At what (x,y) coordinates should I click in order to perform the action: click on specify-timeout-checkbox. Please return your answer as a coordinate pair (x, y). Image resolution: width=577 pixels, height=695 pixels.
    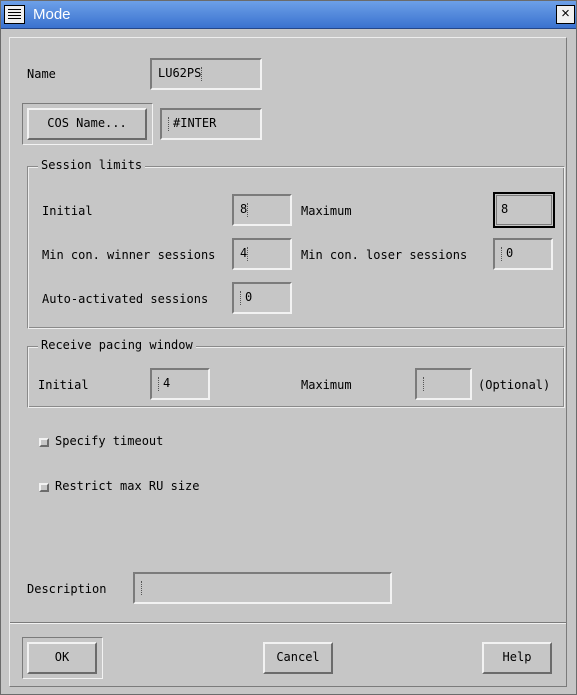
    Looking at the image, I should click on (44, 442).